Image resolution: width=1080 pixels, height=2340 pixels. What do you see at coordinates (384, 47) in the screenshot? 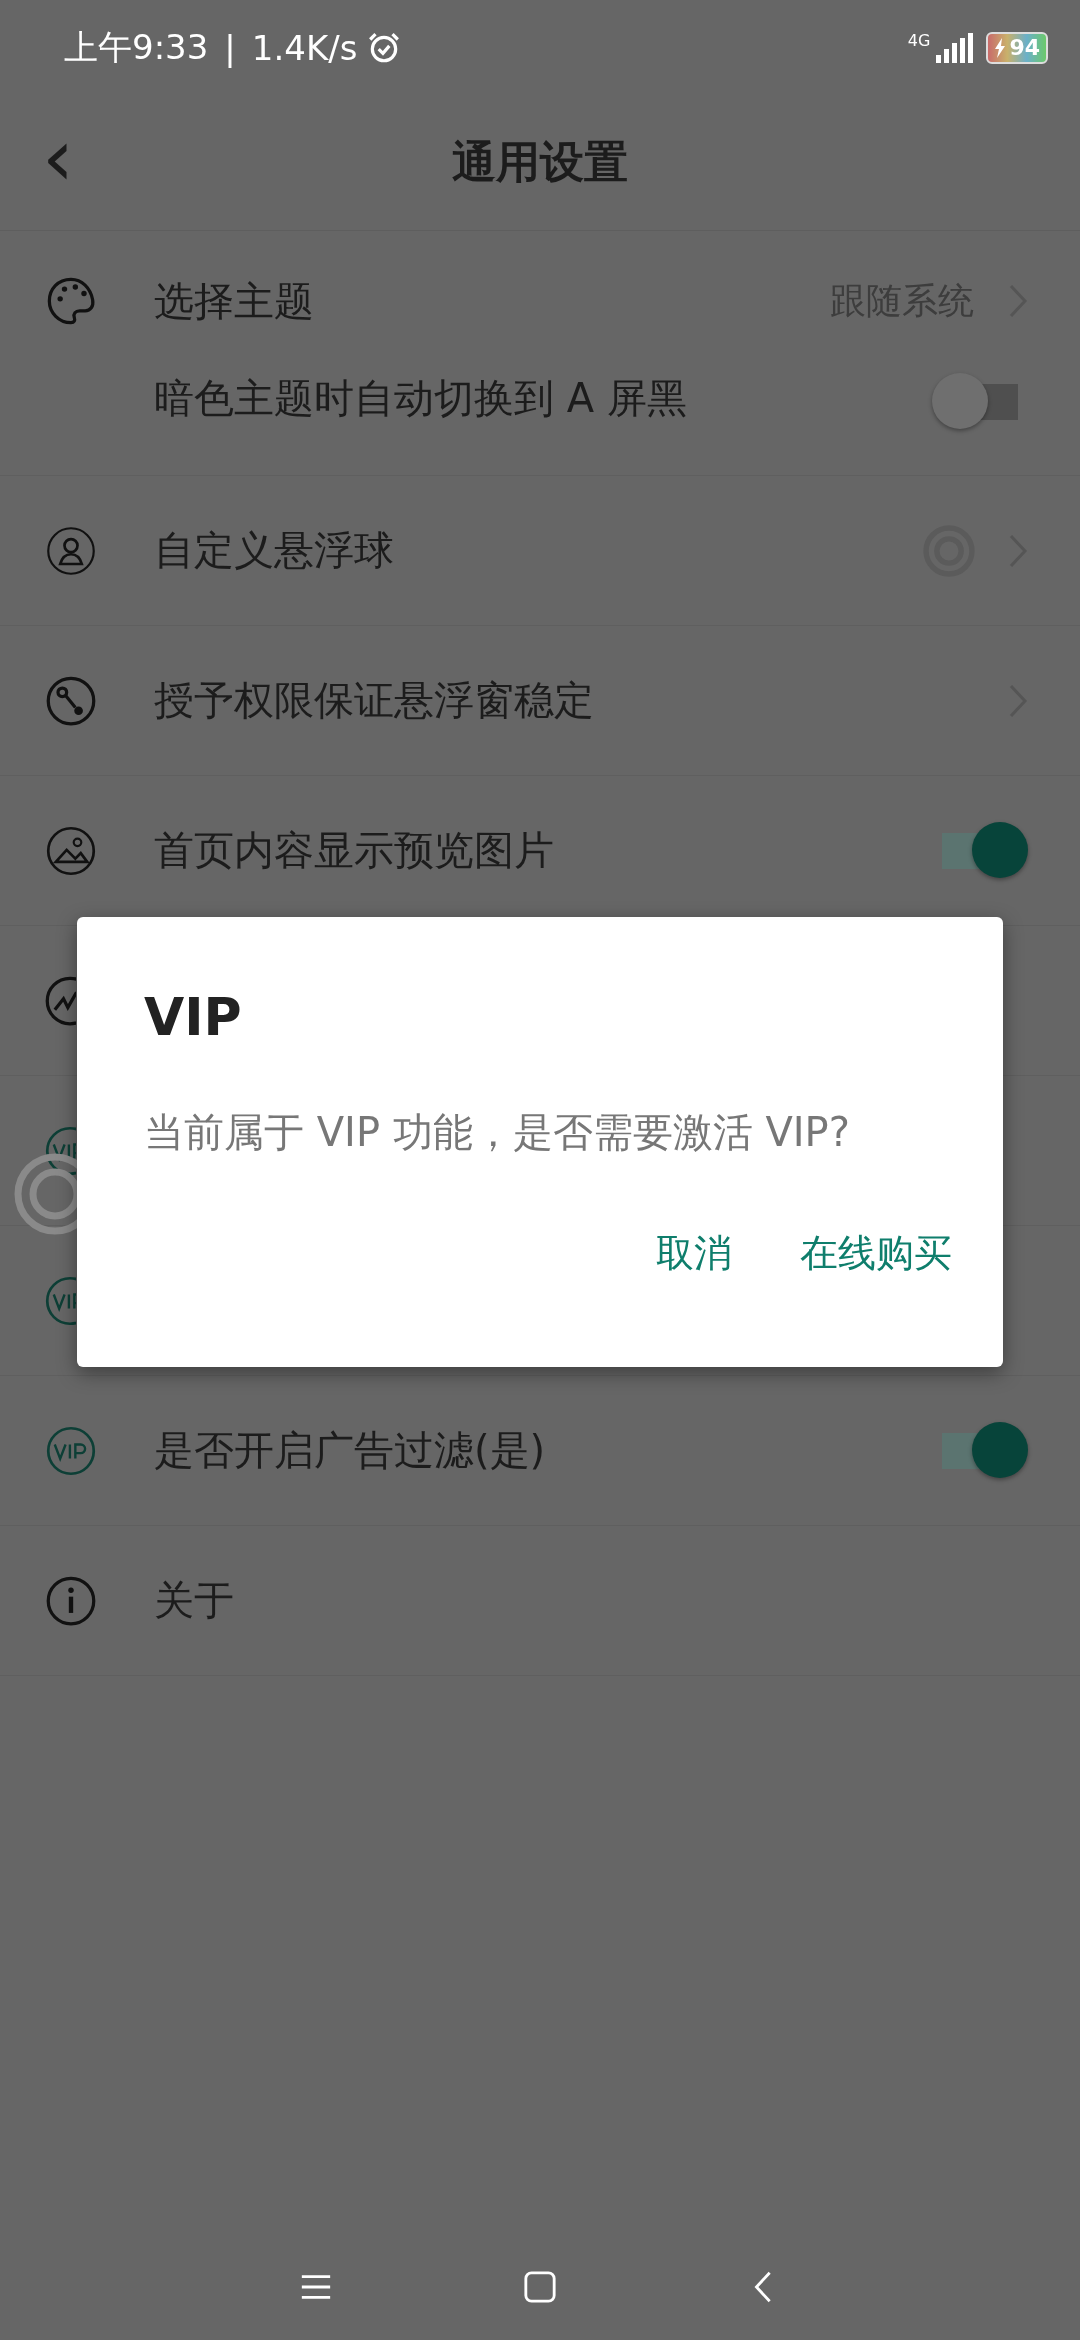
I see `alarm-icon` at bounding box center [384, 47].